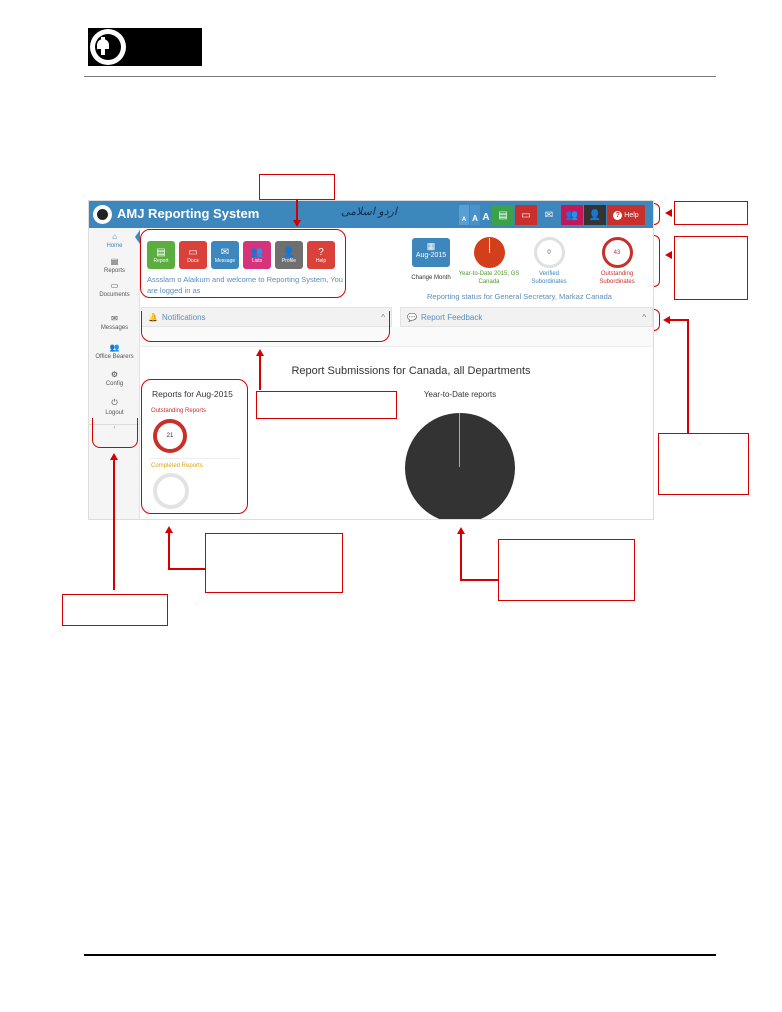  What do you see at coordinates (711, 268) in the screenshot?
I see `callout-box-status` at bounding box center [711, 268].